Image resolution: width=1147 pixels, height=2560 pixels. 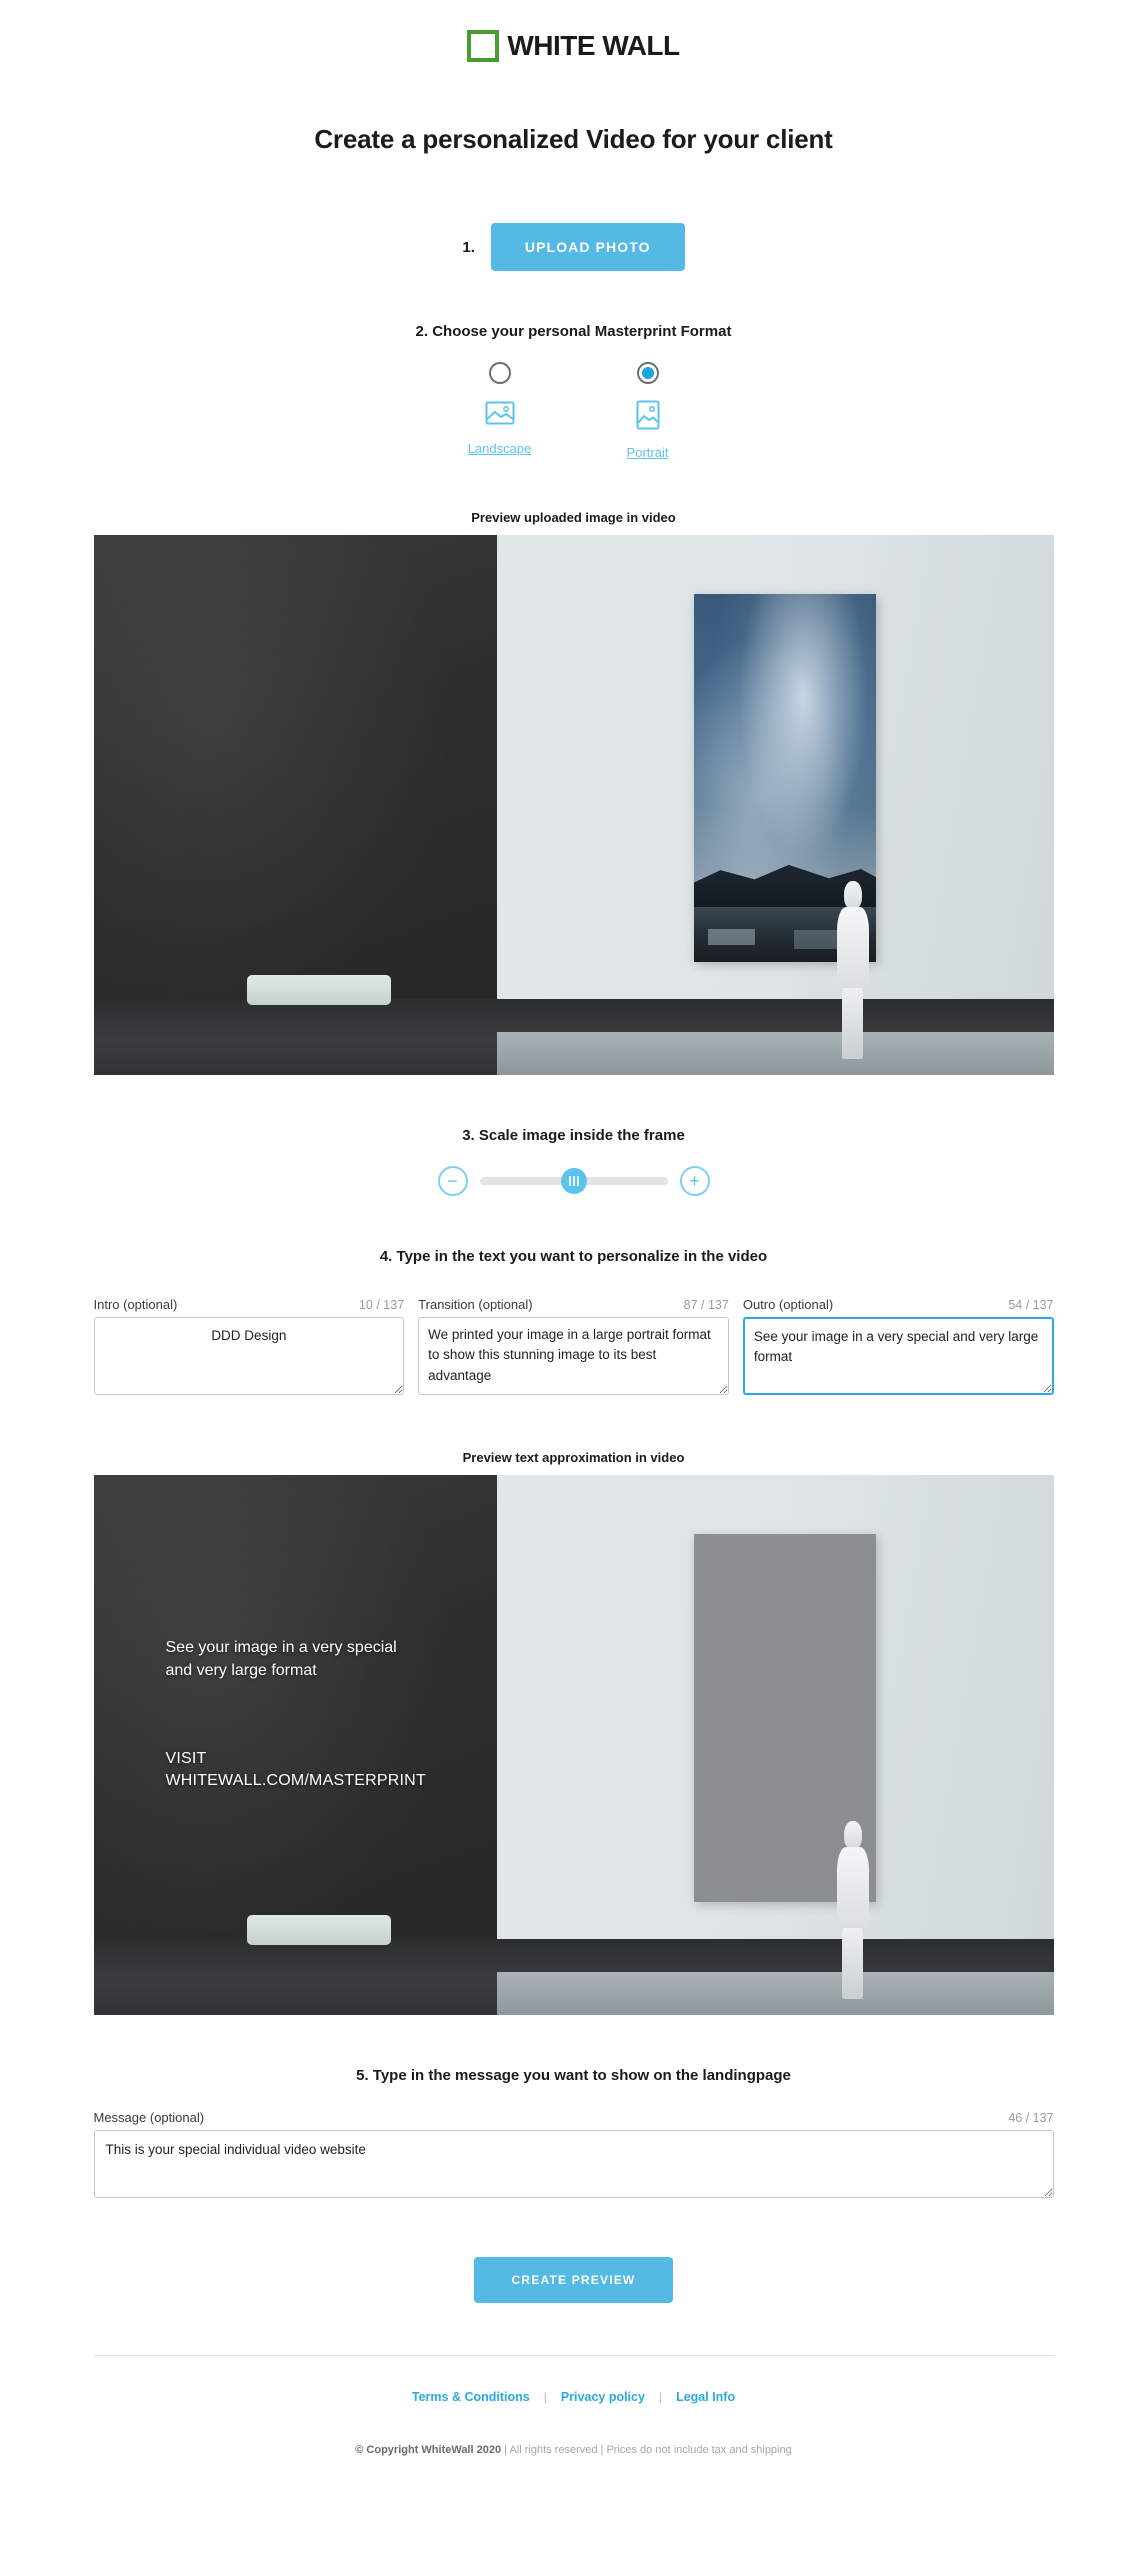 I want to click on format-option-landscape: Landscape, so click(x=500, y=411).